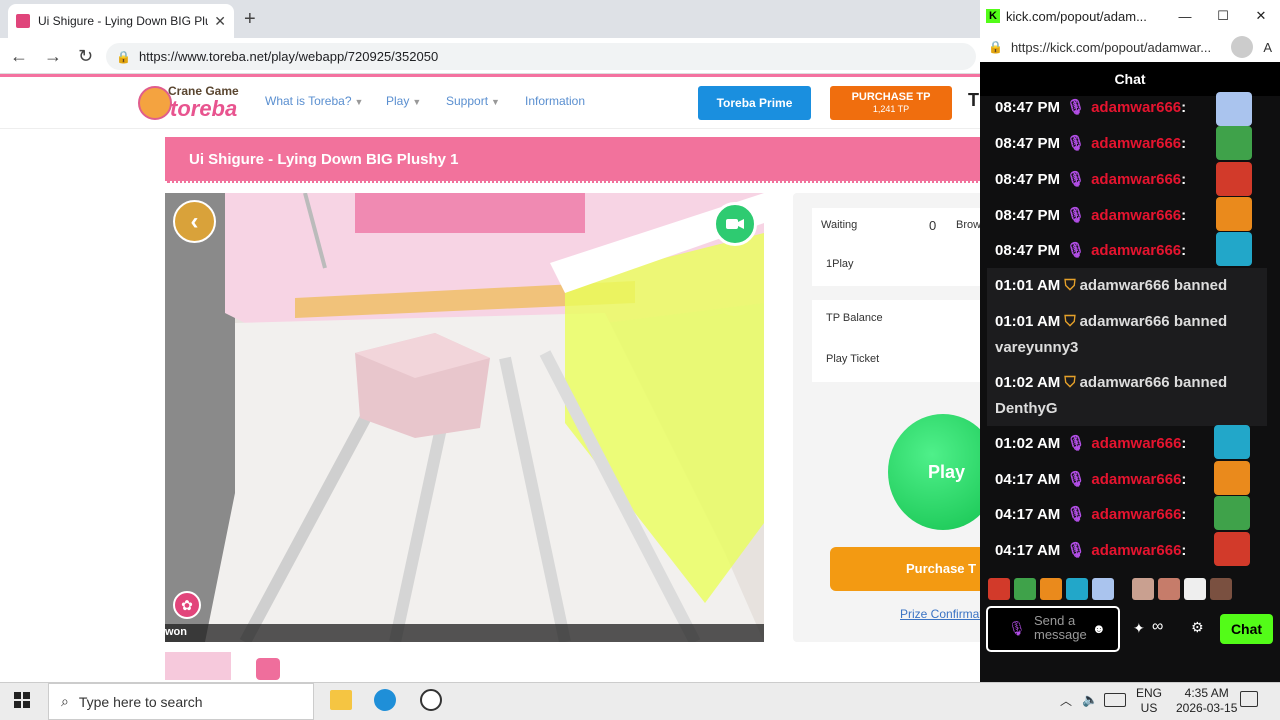 The image size is (1280, 720). Describe the element at coordinates (1139, 628) in the screenshot. I see `extensions-icon: ✦` at that location.